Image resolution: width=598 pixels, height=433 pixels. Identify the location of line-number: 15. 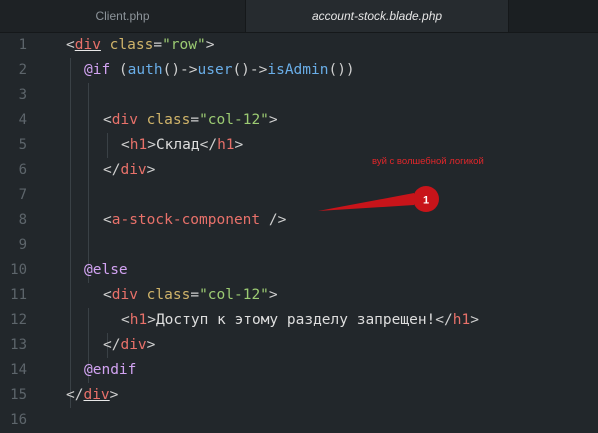
(18, 395).